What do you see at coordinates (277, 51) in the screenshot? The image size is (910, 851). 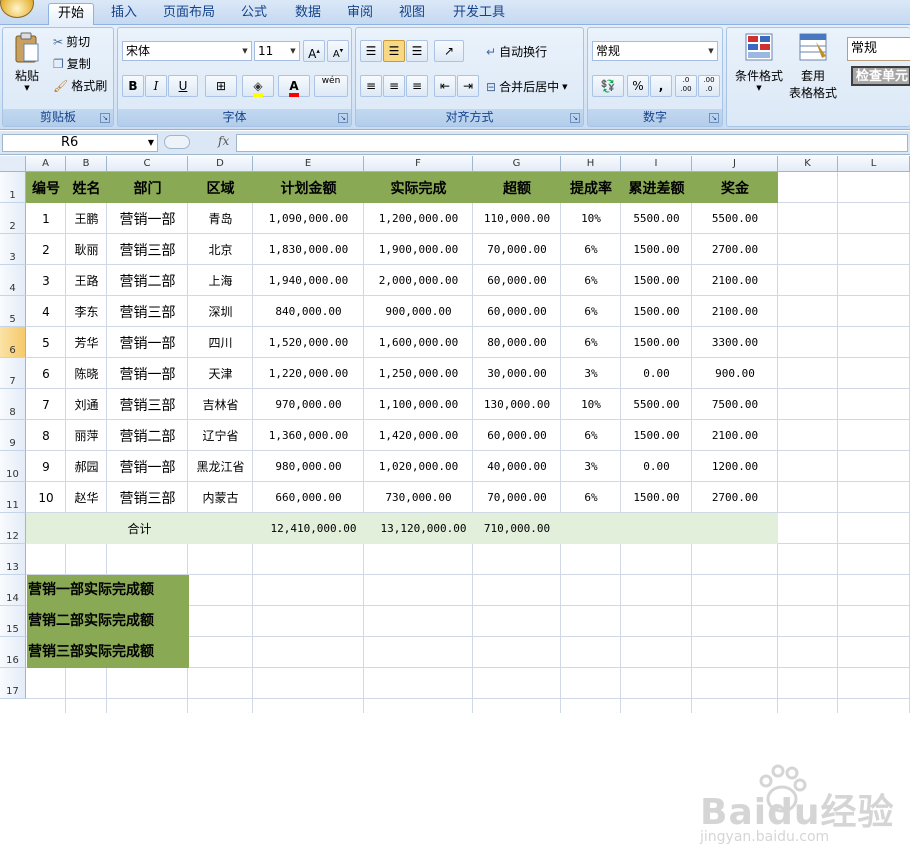 I see `font-size-combo: 11 ▼` at bounding box center [277, 51].